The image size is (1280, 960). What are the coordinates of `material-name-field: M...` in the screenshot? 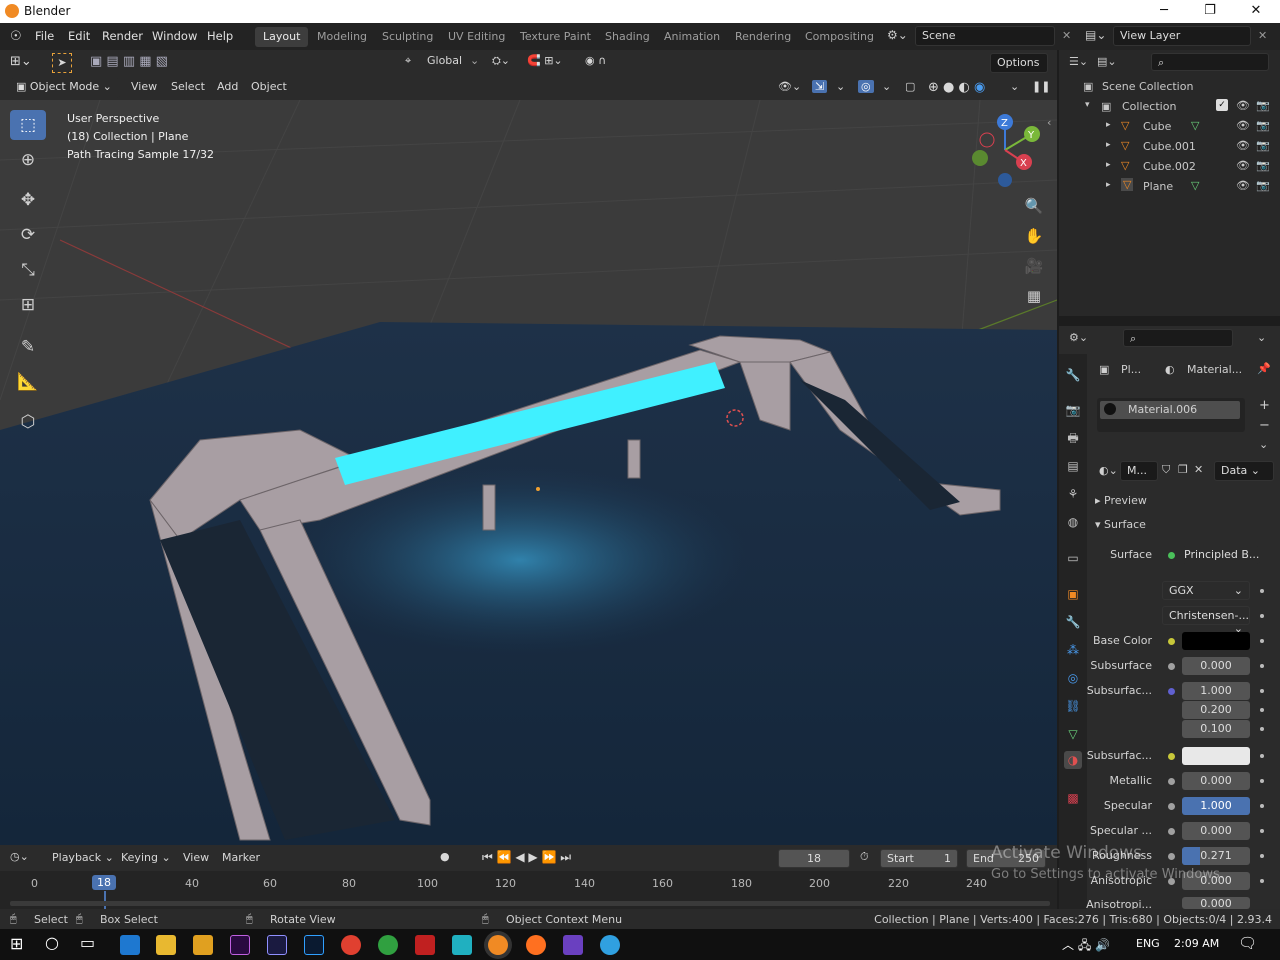 It's located at (1139, 471).